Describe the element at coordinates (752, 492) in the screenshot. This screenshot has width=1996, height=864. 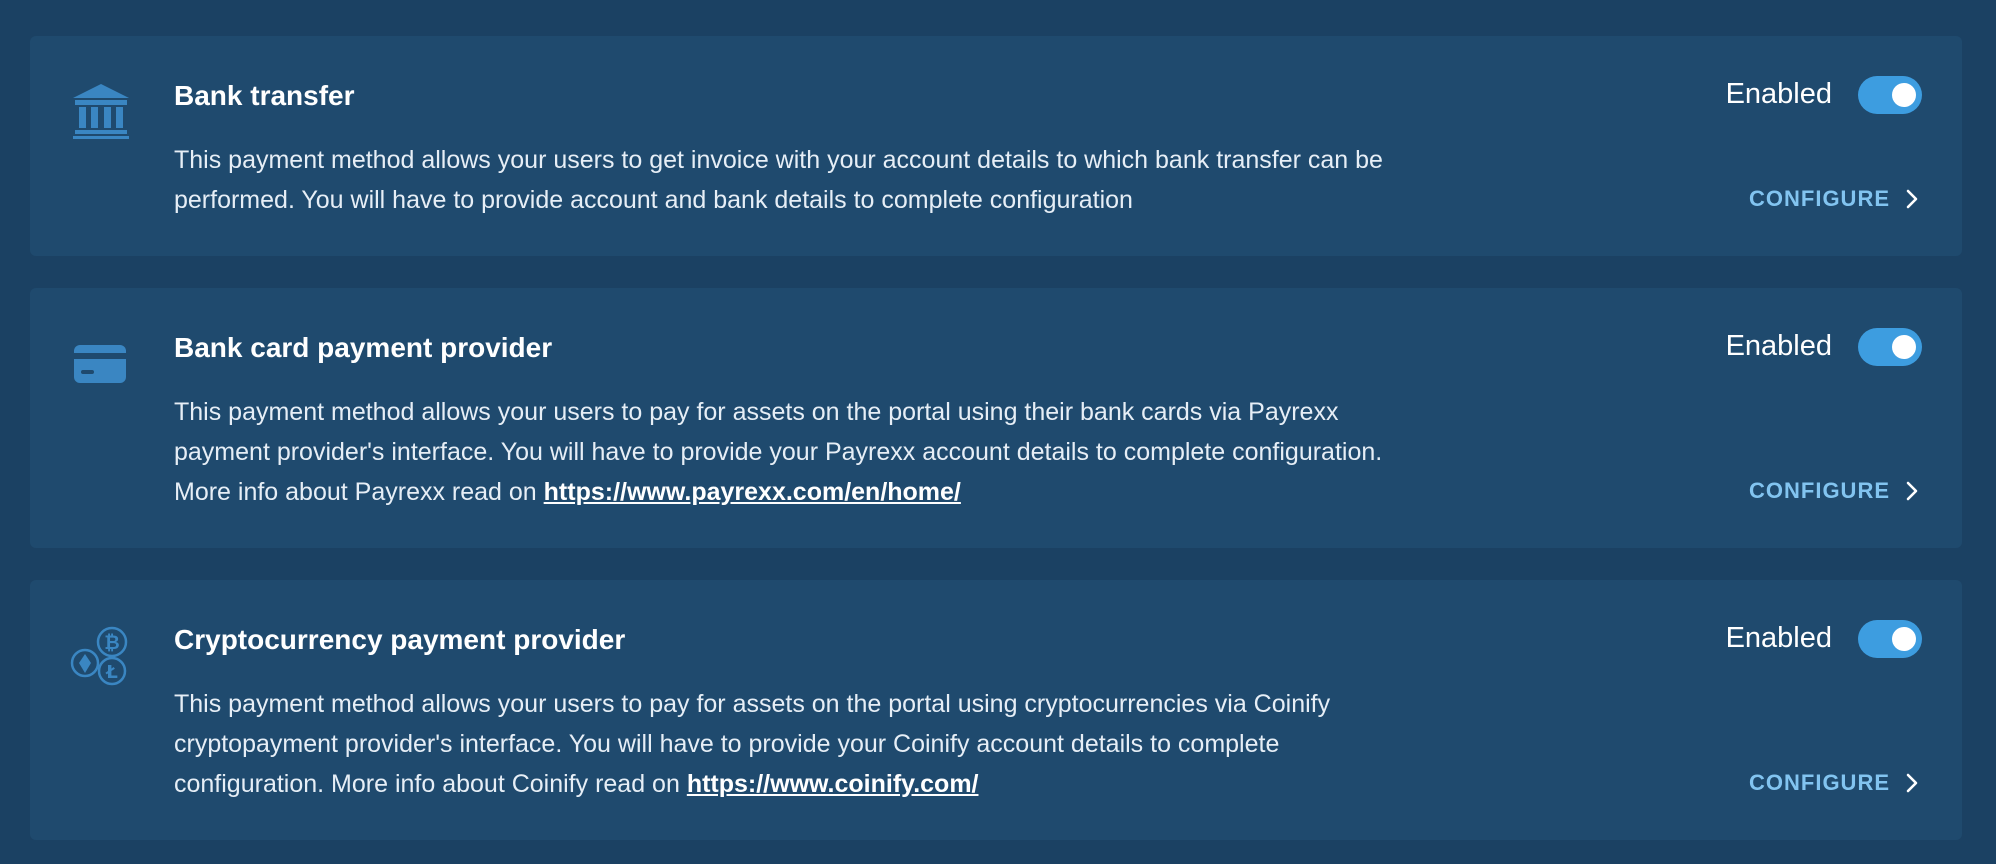
I see `payrexx-link: https://www.payrexx.com/en/home/` at that location.